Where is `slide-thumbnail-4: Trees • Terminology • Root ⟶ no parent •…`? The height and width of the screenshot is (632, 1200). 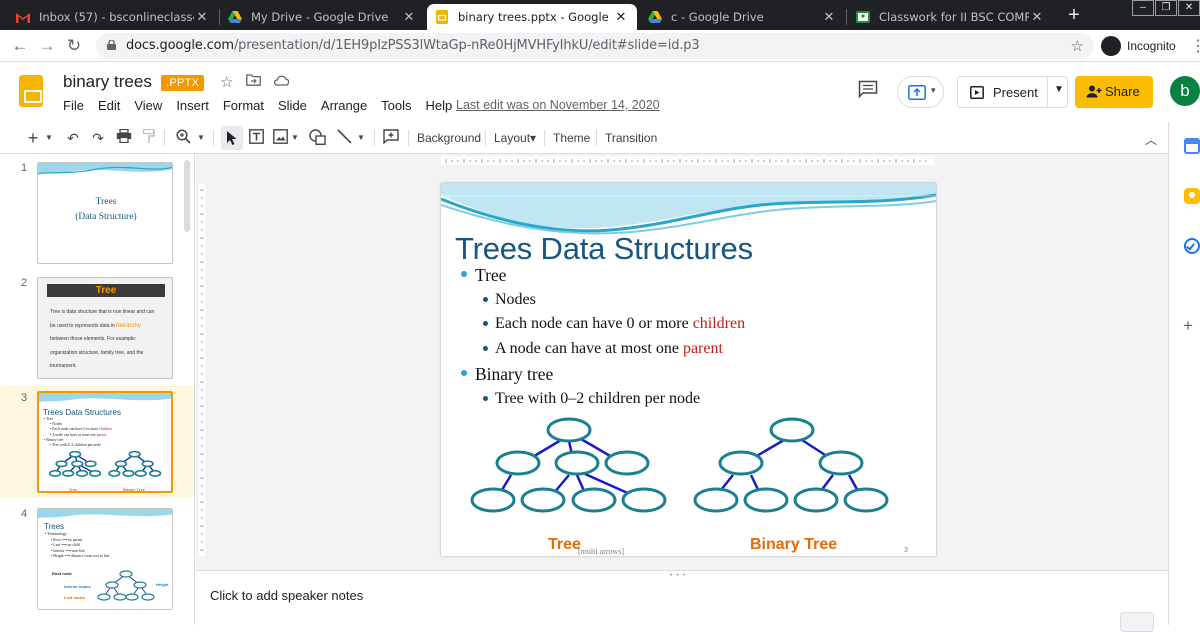
slide-thumbnail-4: Trees • Terminology • Root ⟶ no parent •… is located at coordinates (105, 559).